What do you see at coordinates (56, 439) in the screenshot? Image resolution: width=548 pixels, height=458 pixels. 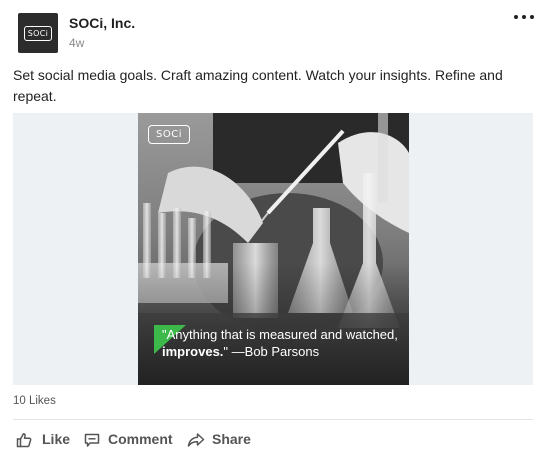 I see `like-label: Like` at bounding box center [56, 439].